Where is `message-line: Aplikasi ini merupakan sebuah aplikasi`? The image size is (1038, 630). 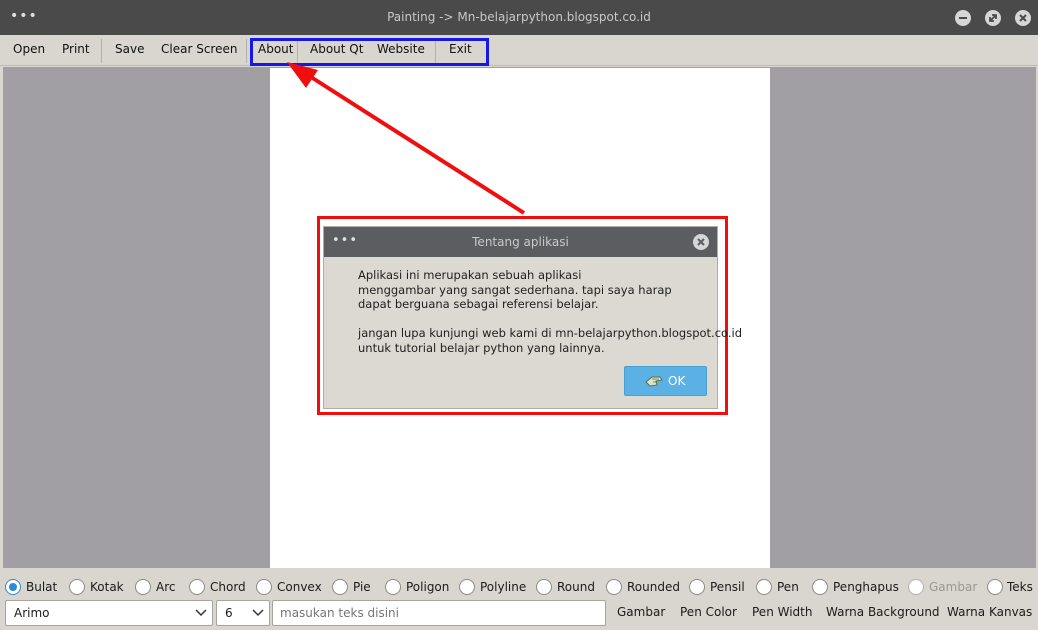 message-line: Aplikasi ini merupakan sebuah aplikasi is located at coordinates (470, 275).